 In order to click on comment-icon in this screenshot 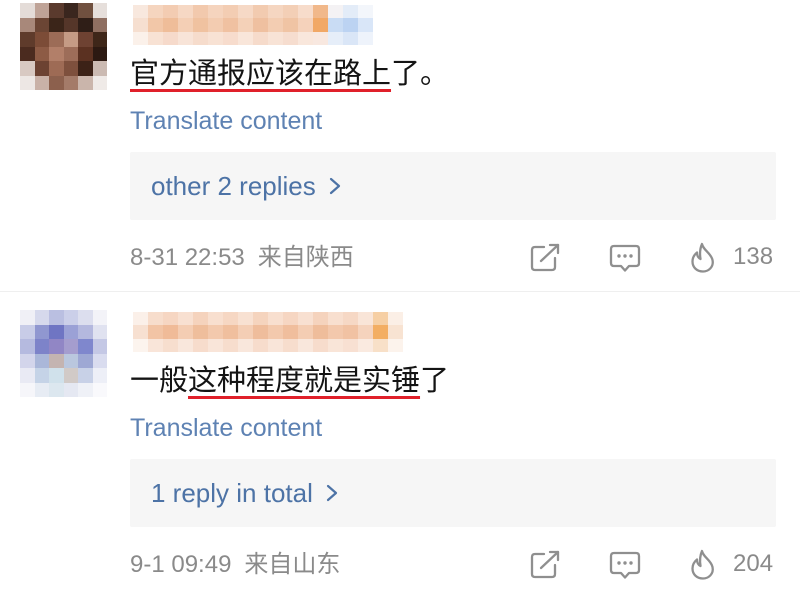, I will do `click(625, 565)`.